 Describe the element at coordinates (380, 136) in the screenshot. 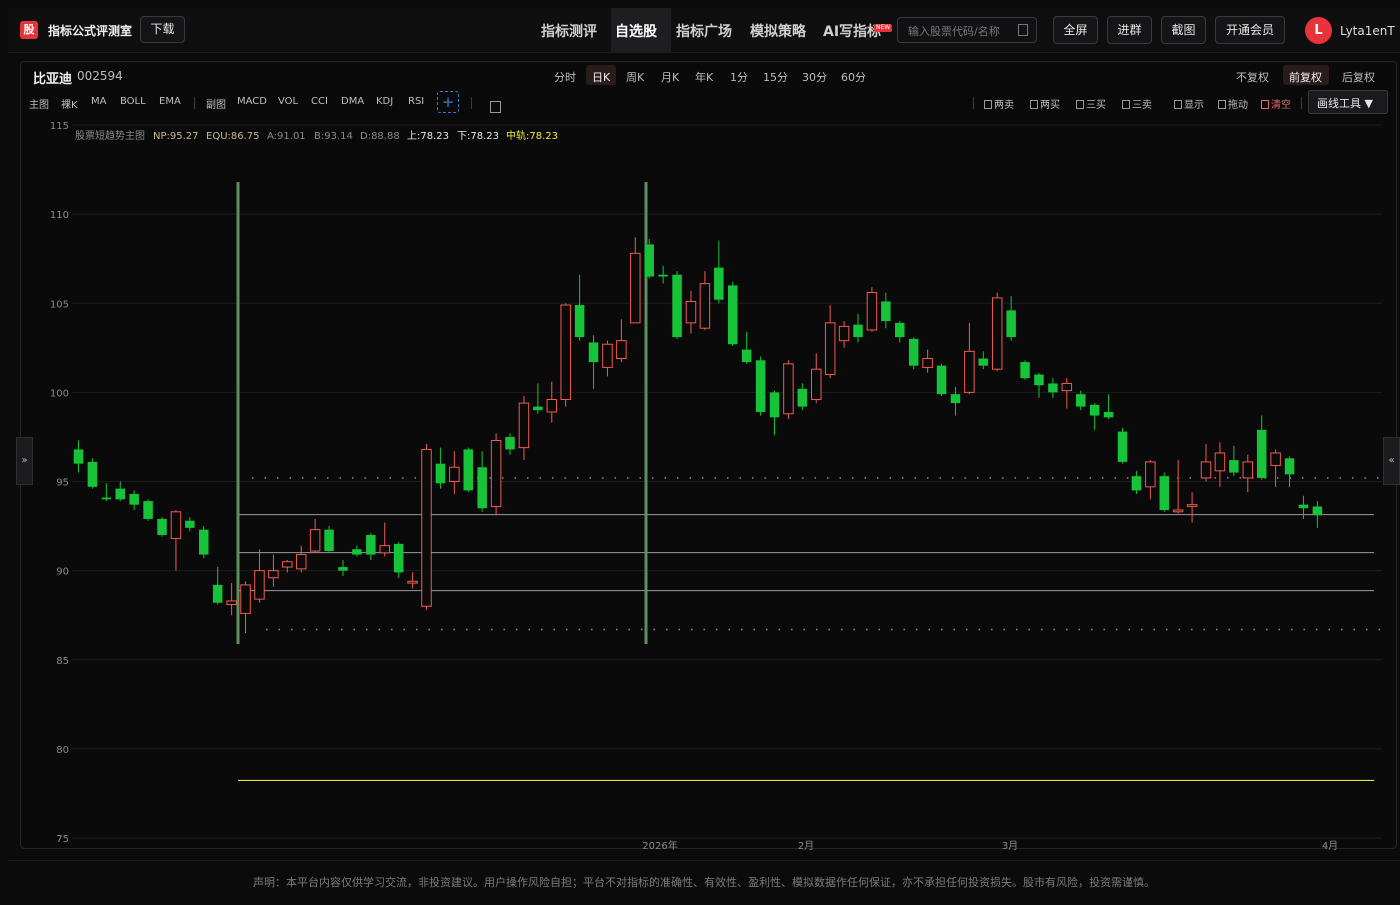

I see `legend-item: D:88.88` at that location.